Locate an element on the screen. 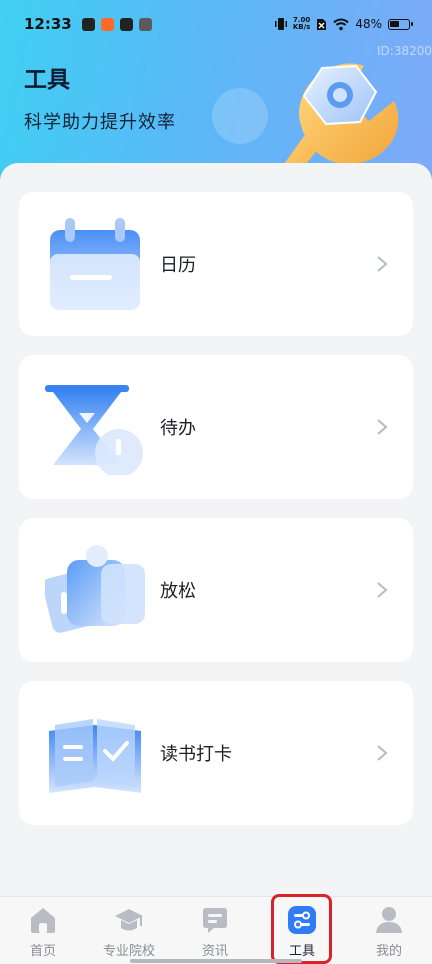 This screenshot has height=964, width=432. book-icon is located at coordinates (95, 756).